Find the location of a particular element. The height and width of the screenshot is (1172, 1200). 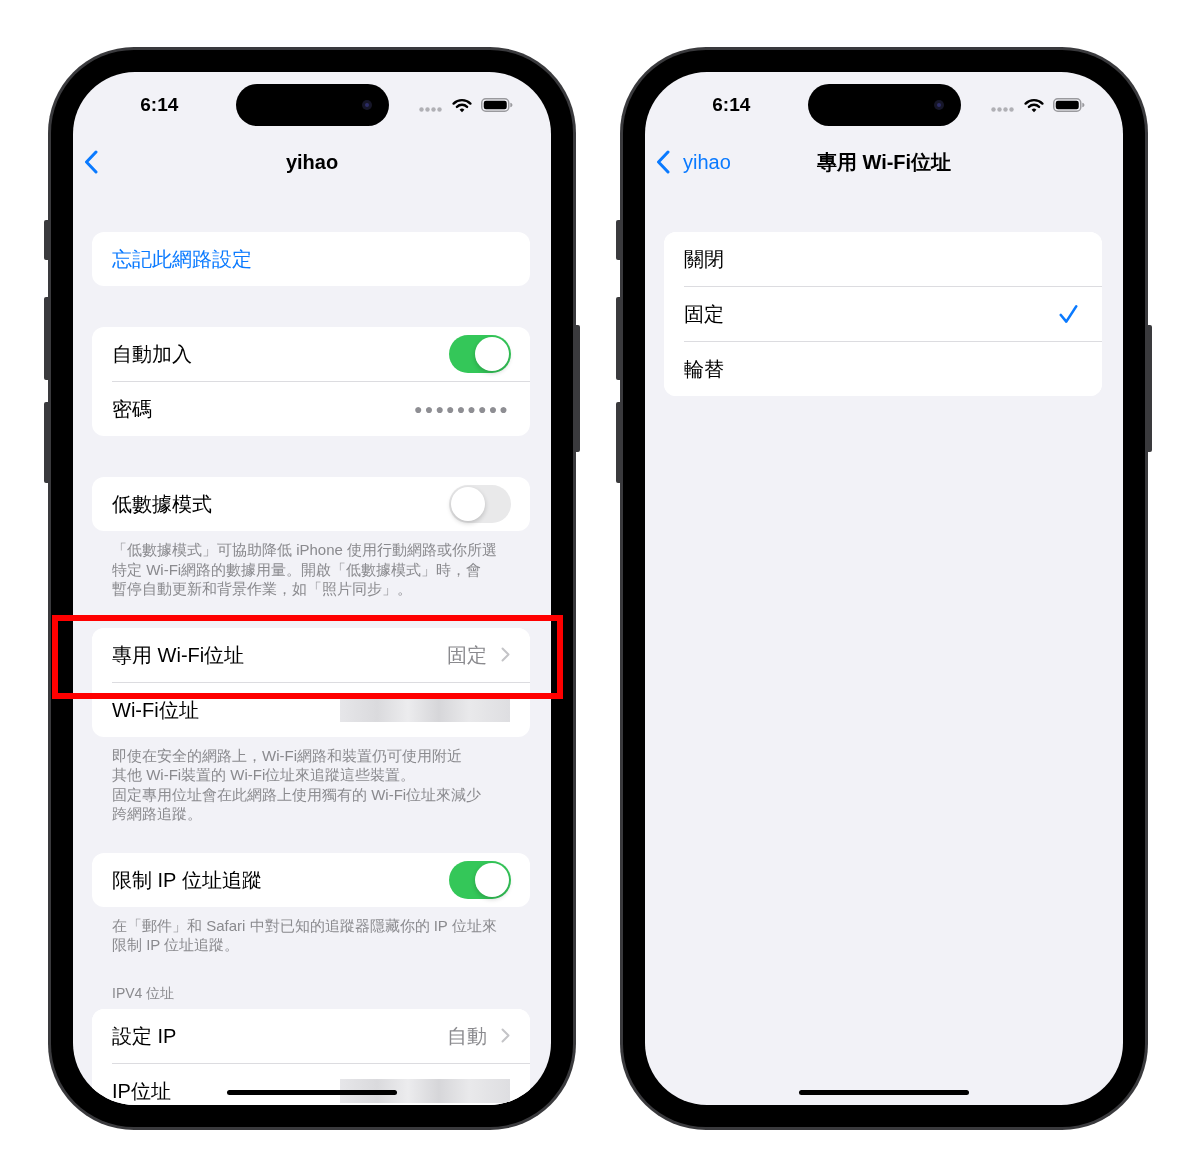

setting-label: 自動加入 is located at coordinates (152, 354).